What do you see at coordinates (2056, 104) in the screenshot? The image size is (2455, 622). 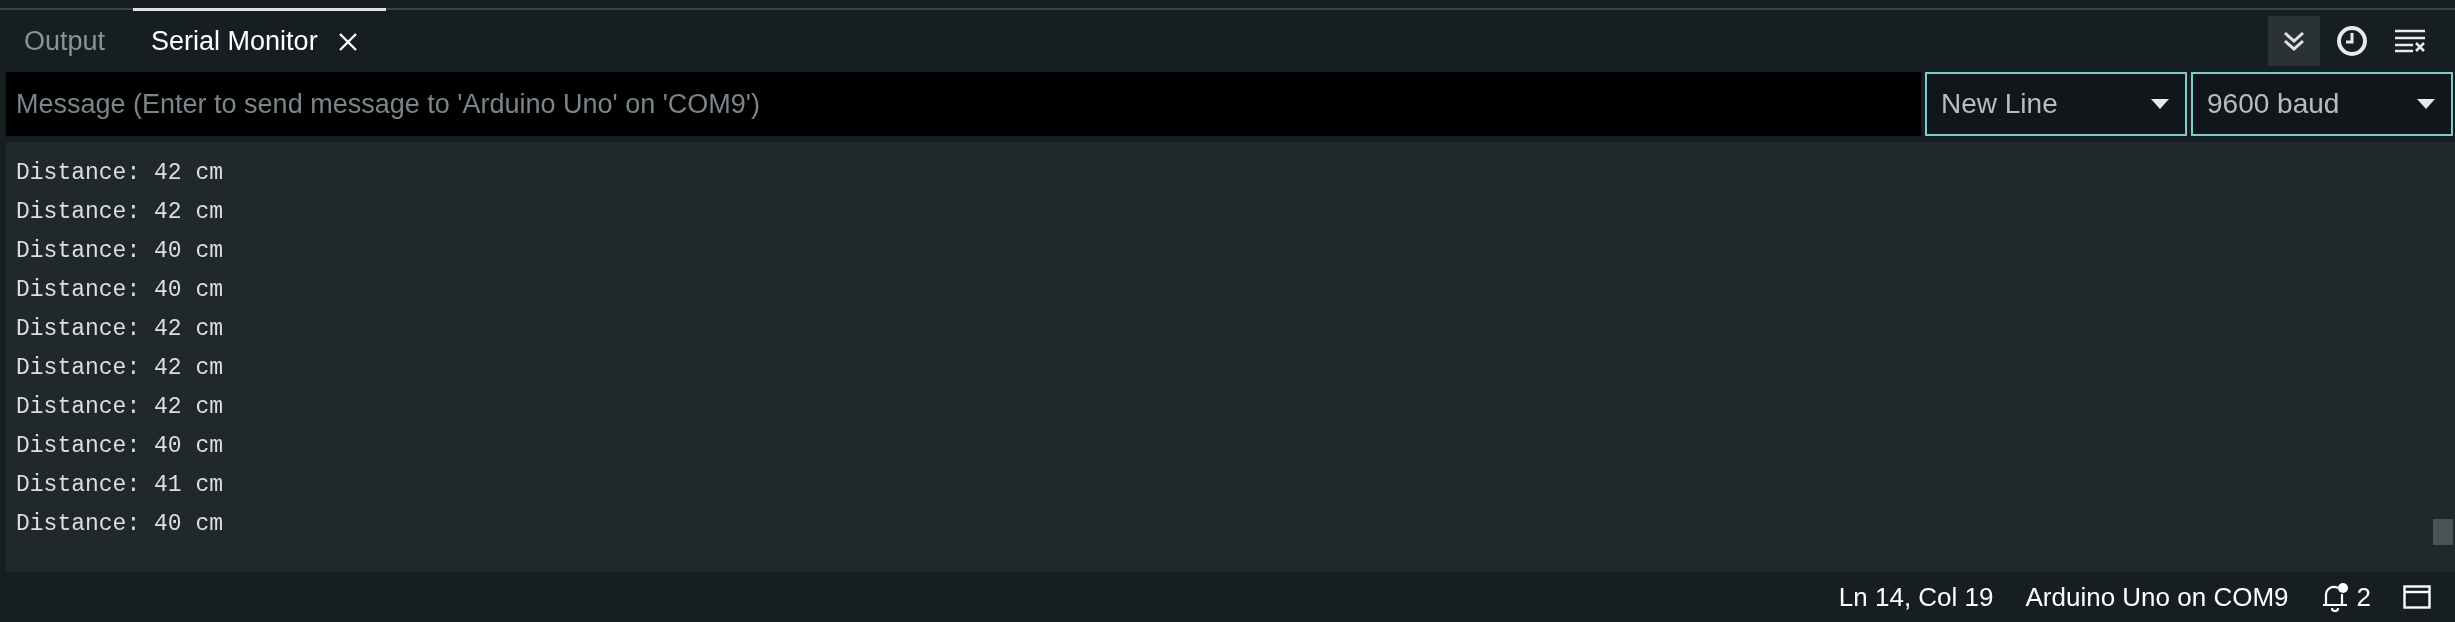 I see `dropdown: New Line` at bounding box center [2056, 104].